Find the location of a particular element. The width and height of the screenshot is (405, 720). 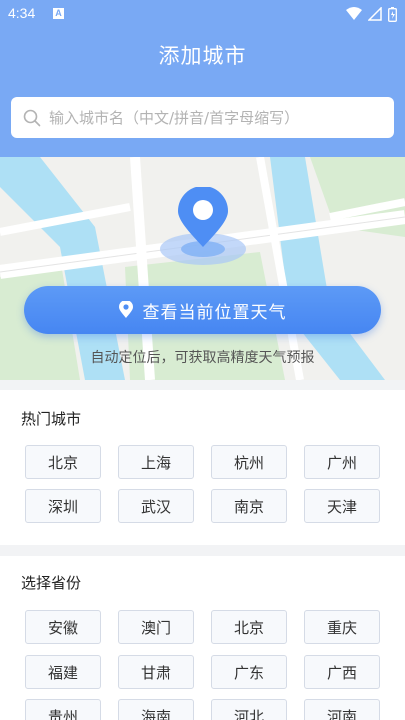

province-chip: 贵州 is located at coordinates (63, 709).